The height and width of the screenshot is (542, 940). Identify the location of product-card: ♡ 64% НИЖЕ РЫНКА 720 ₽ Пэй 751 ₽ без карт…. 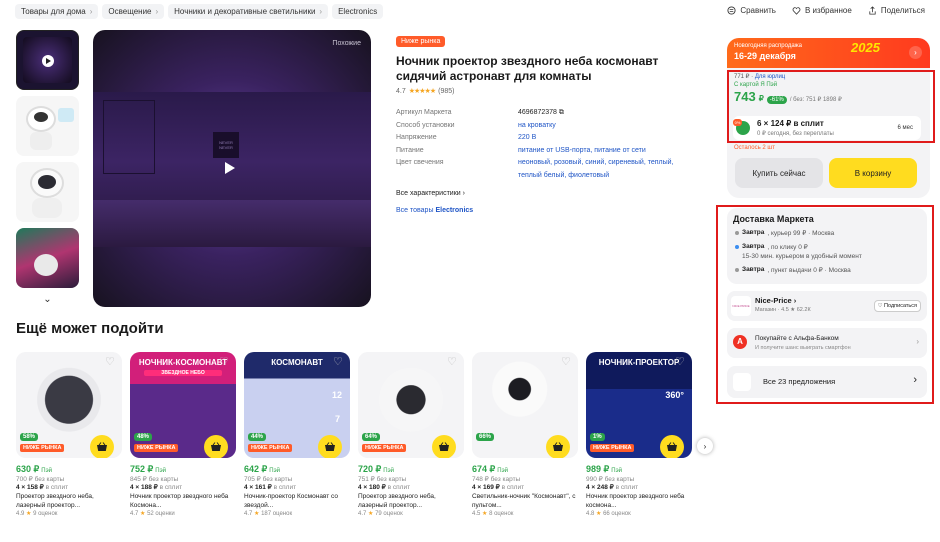
(411, 434).